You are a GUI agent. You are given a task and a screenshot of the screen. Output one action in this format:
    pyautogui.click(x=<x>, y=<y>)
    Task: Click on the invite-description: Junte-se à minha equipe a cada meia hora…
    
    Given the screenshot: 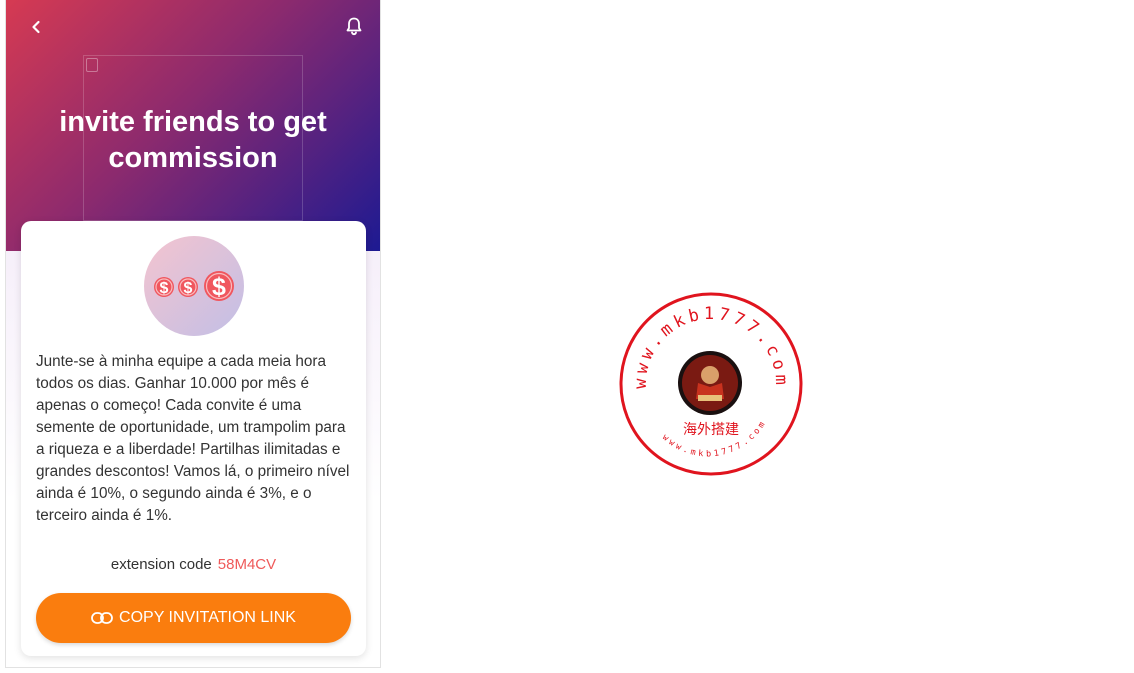 What is the action you would take?
    pyautogui.click(x=193, y=438)
    